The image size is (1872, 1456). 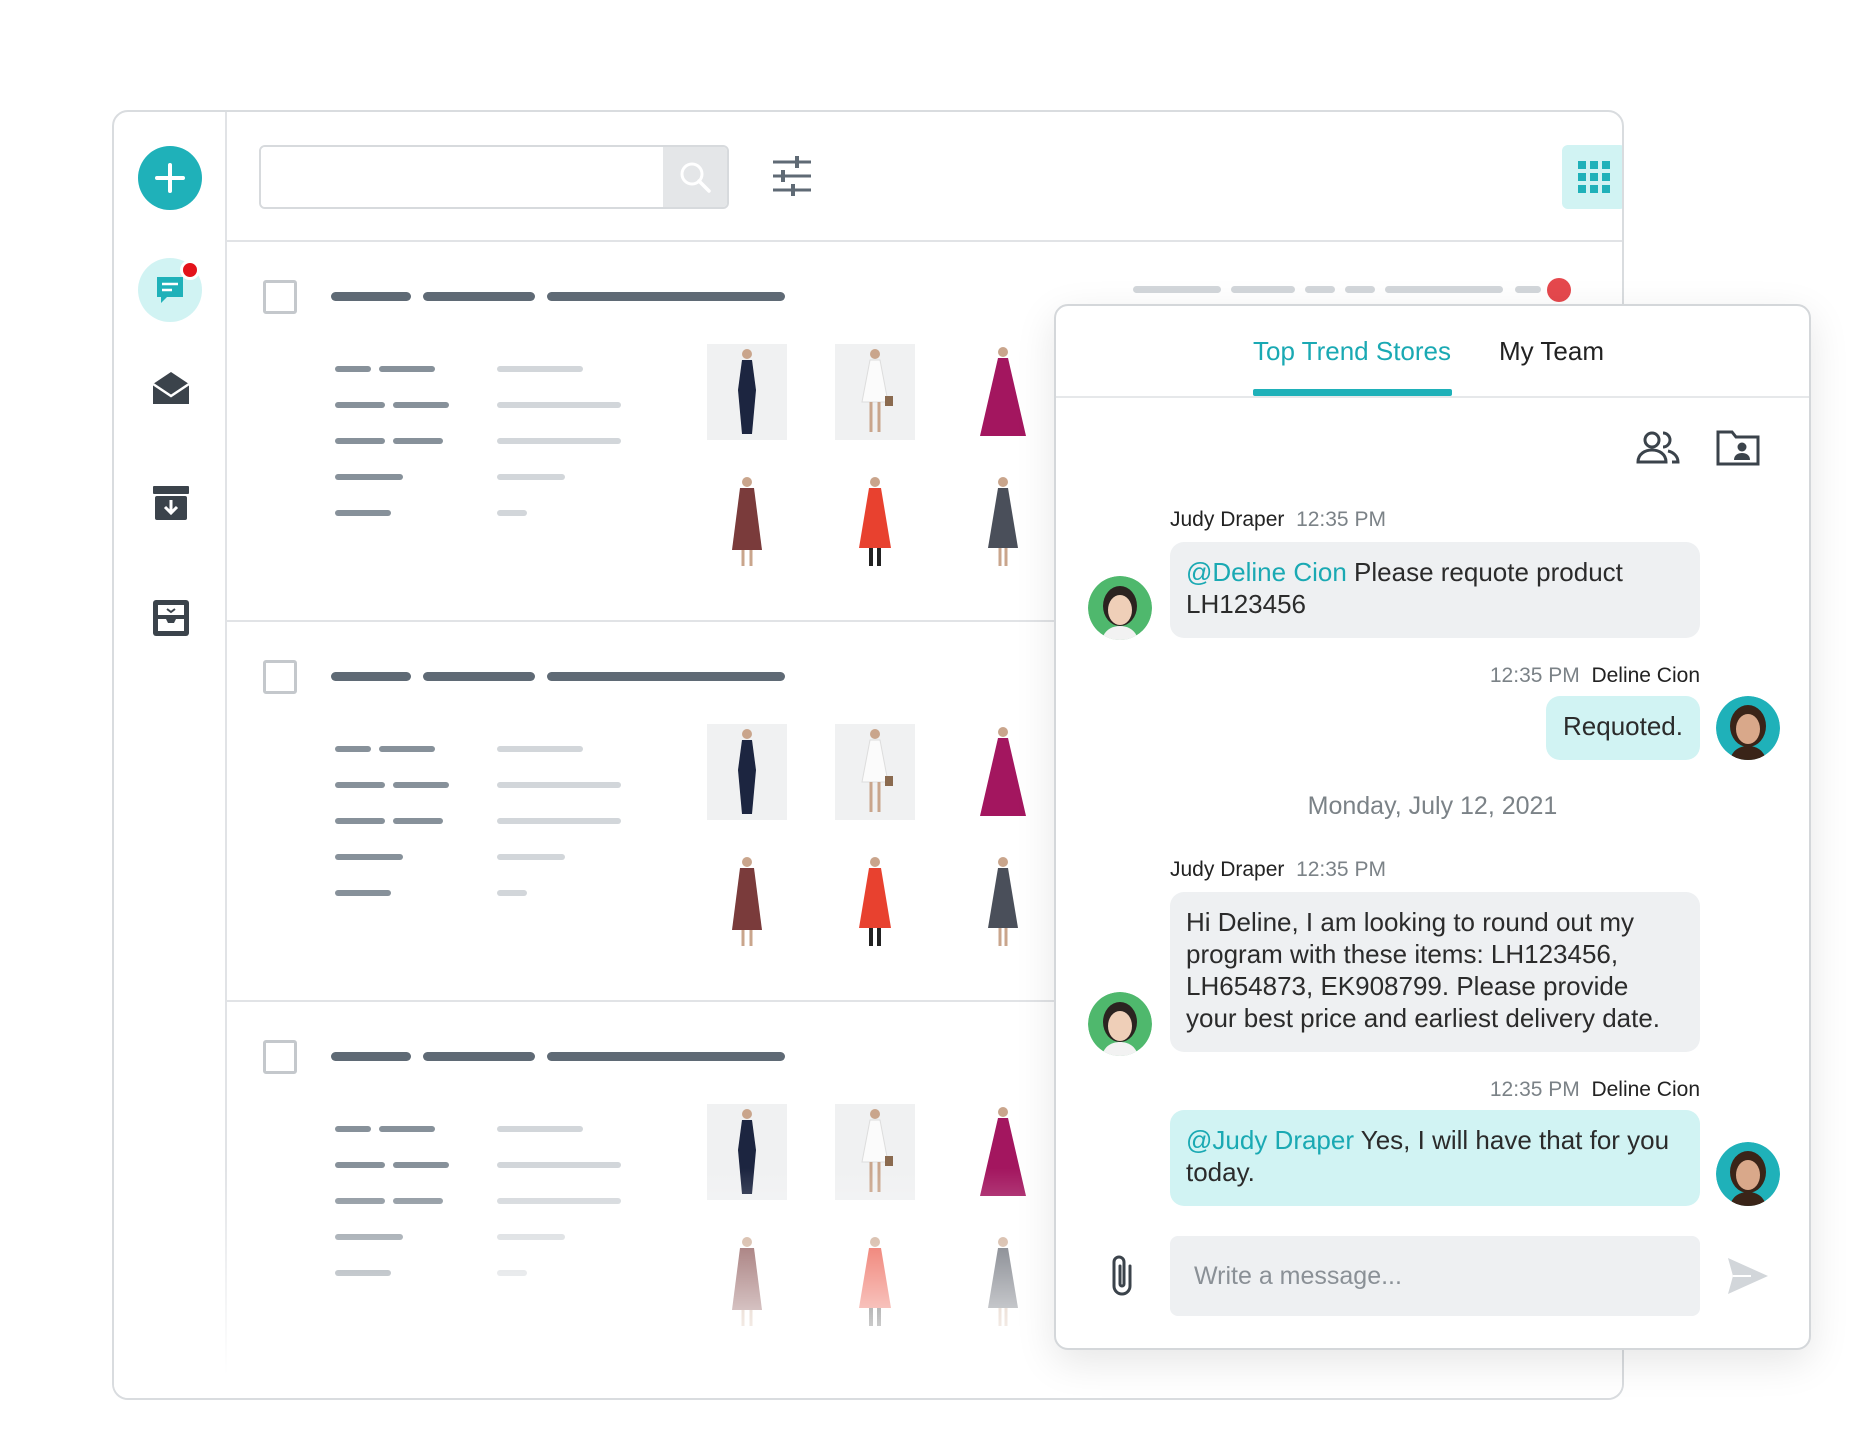 I want to click on messages-button, so click(x=170, y=290).